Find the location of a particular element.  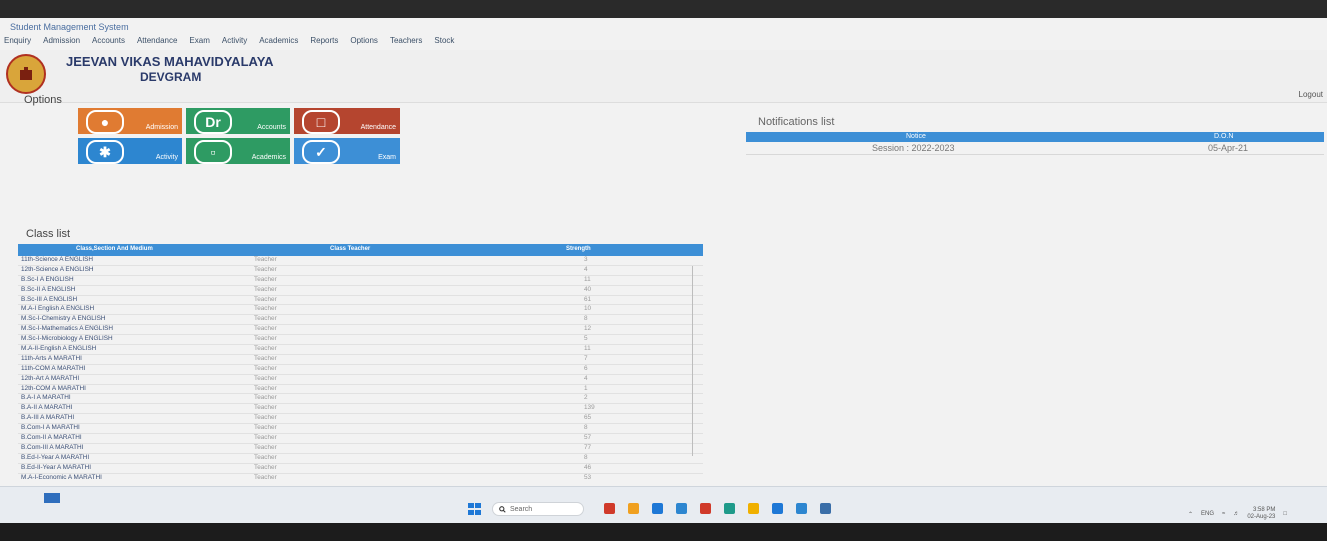

menu-item-teachers: Teachers is located at coordinates (406, 43).